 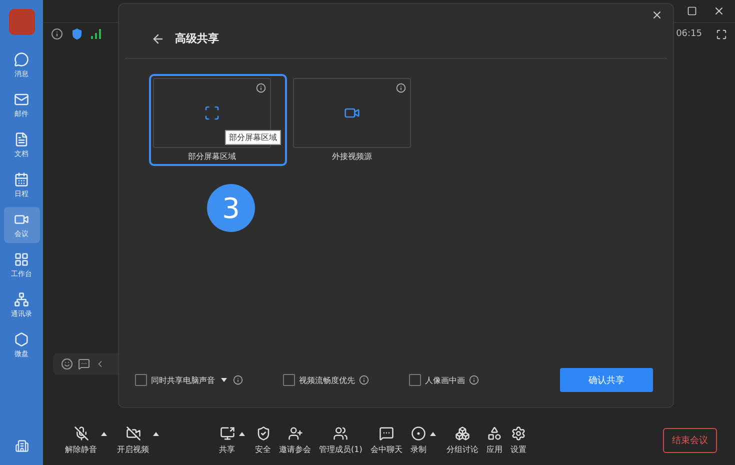 What do you see at coordinates (462, 433) in the screenshot?
I see `boxes-icon` at bounding box center [462, 433].